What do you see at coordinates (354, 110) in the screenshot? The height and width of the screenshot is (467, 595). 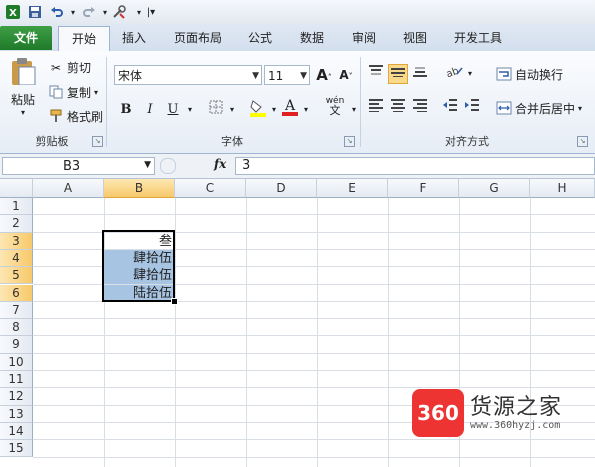 I see `phonetic-dropdown-icon: ▾` at bounding box center [354, 110].